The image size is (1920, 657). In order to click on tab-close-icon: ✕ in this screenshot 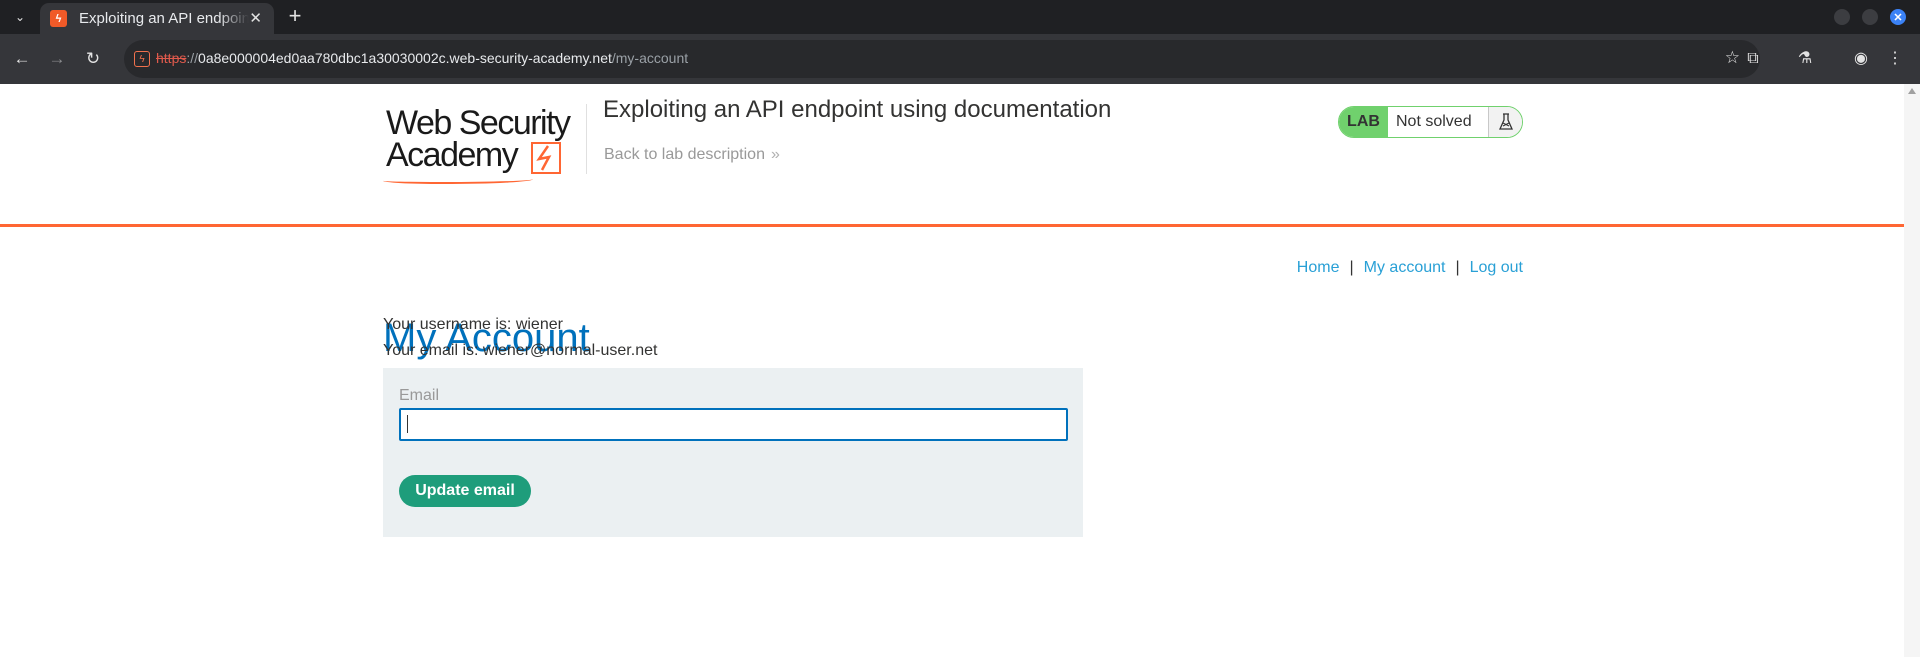, I will do `click(255, 18)`.